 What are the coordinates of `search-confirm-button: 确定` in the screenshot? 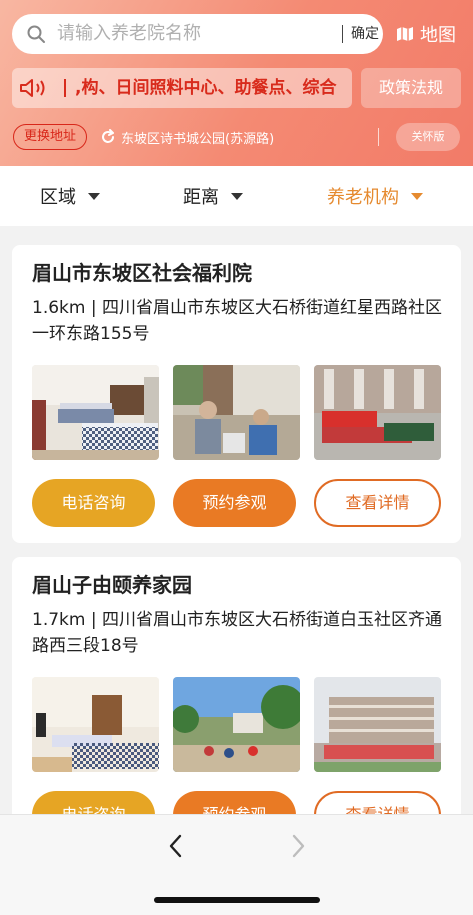 It's located at (365, 34).